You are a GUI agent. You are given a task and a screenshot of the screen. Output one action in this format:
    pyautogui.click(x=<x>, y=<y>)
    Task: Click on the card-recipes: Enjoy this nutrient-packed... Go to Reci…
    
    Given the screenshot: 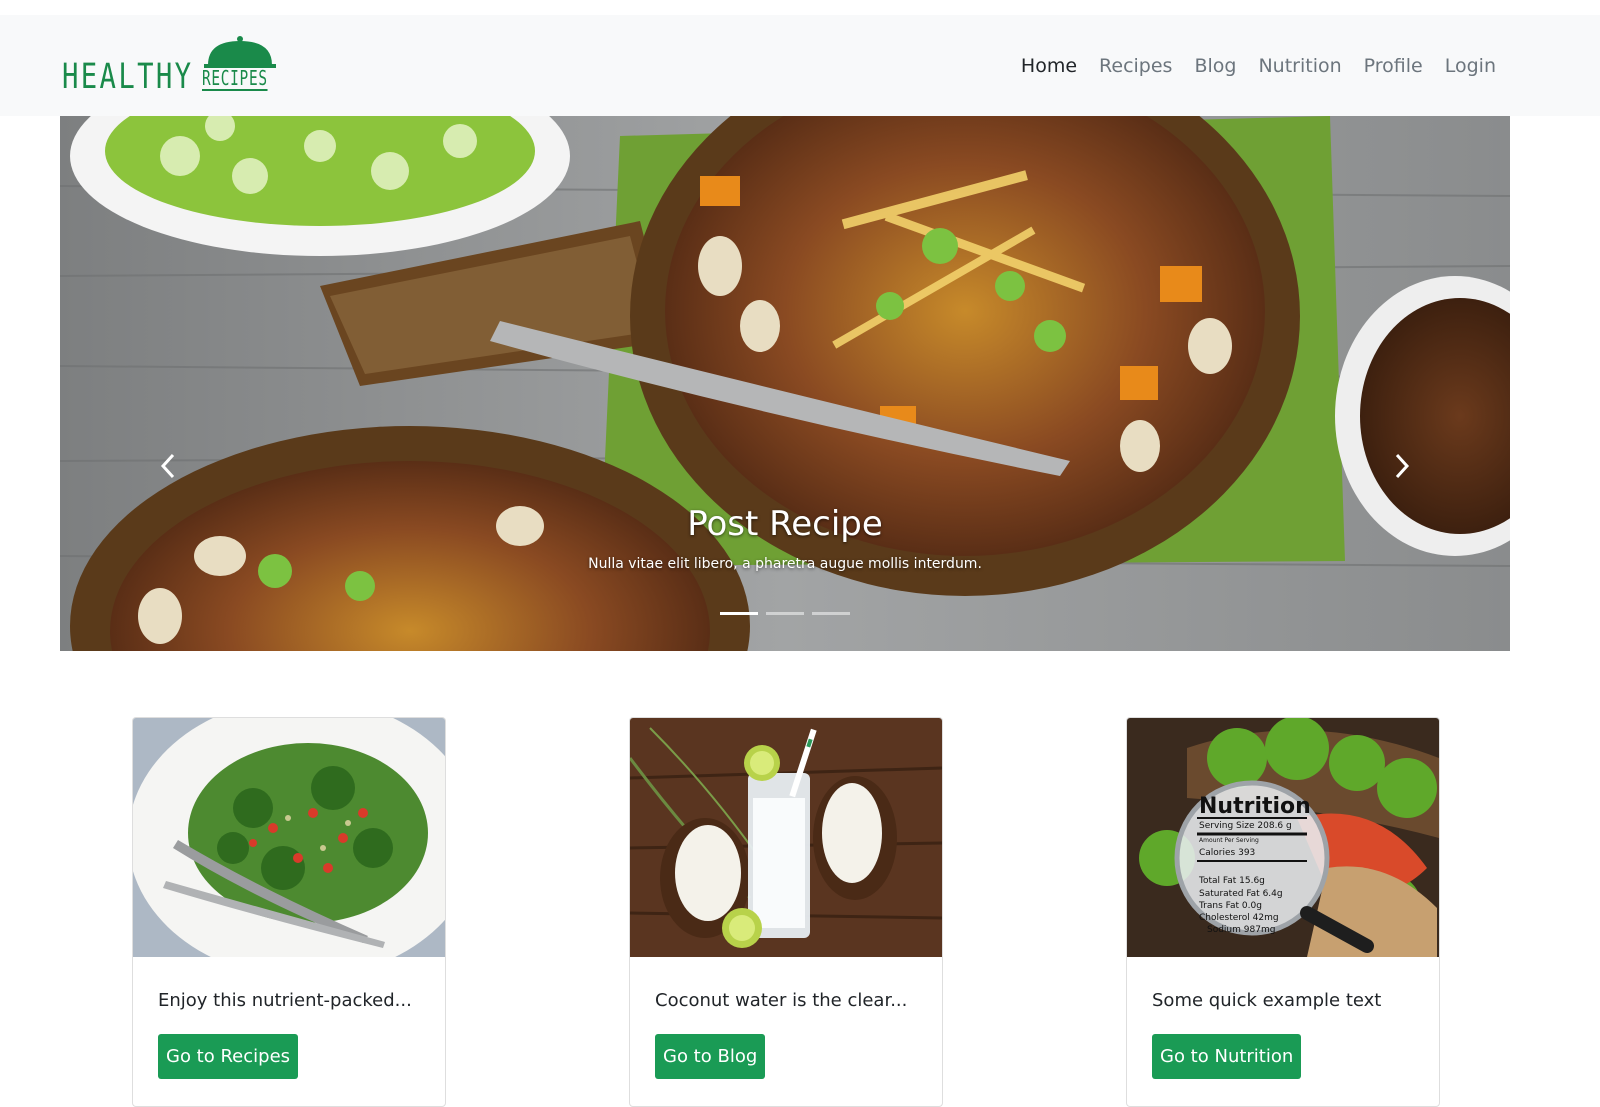 What is the action you would take?
    pyautogui.click(x=289, y=912)
    